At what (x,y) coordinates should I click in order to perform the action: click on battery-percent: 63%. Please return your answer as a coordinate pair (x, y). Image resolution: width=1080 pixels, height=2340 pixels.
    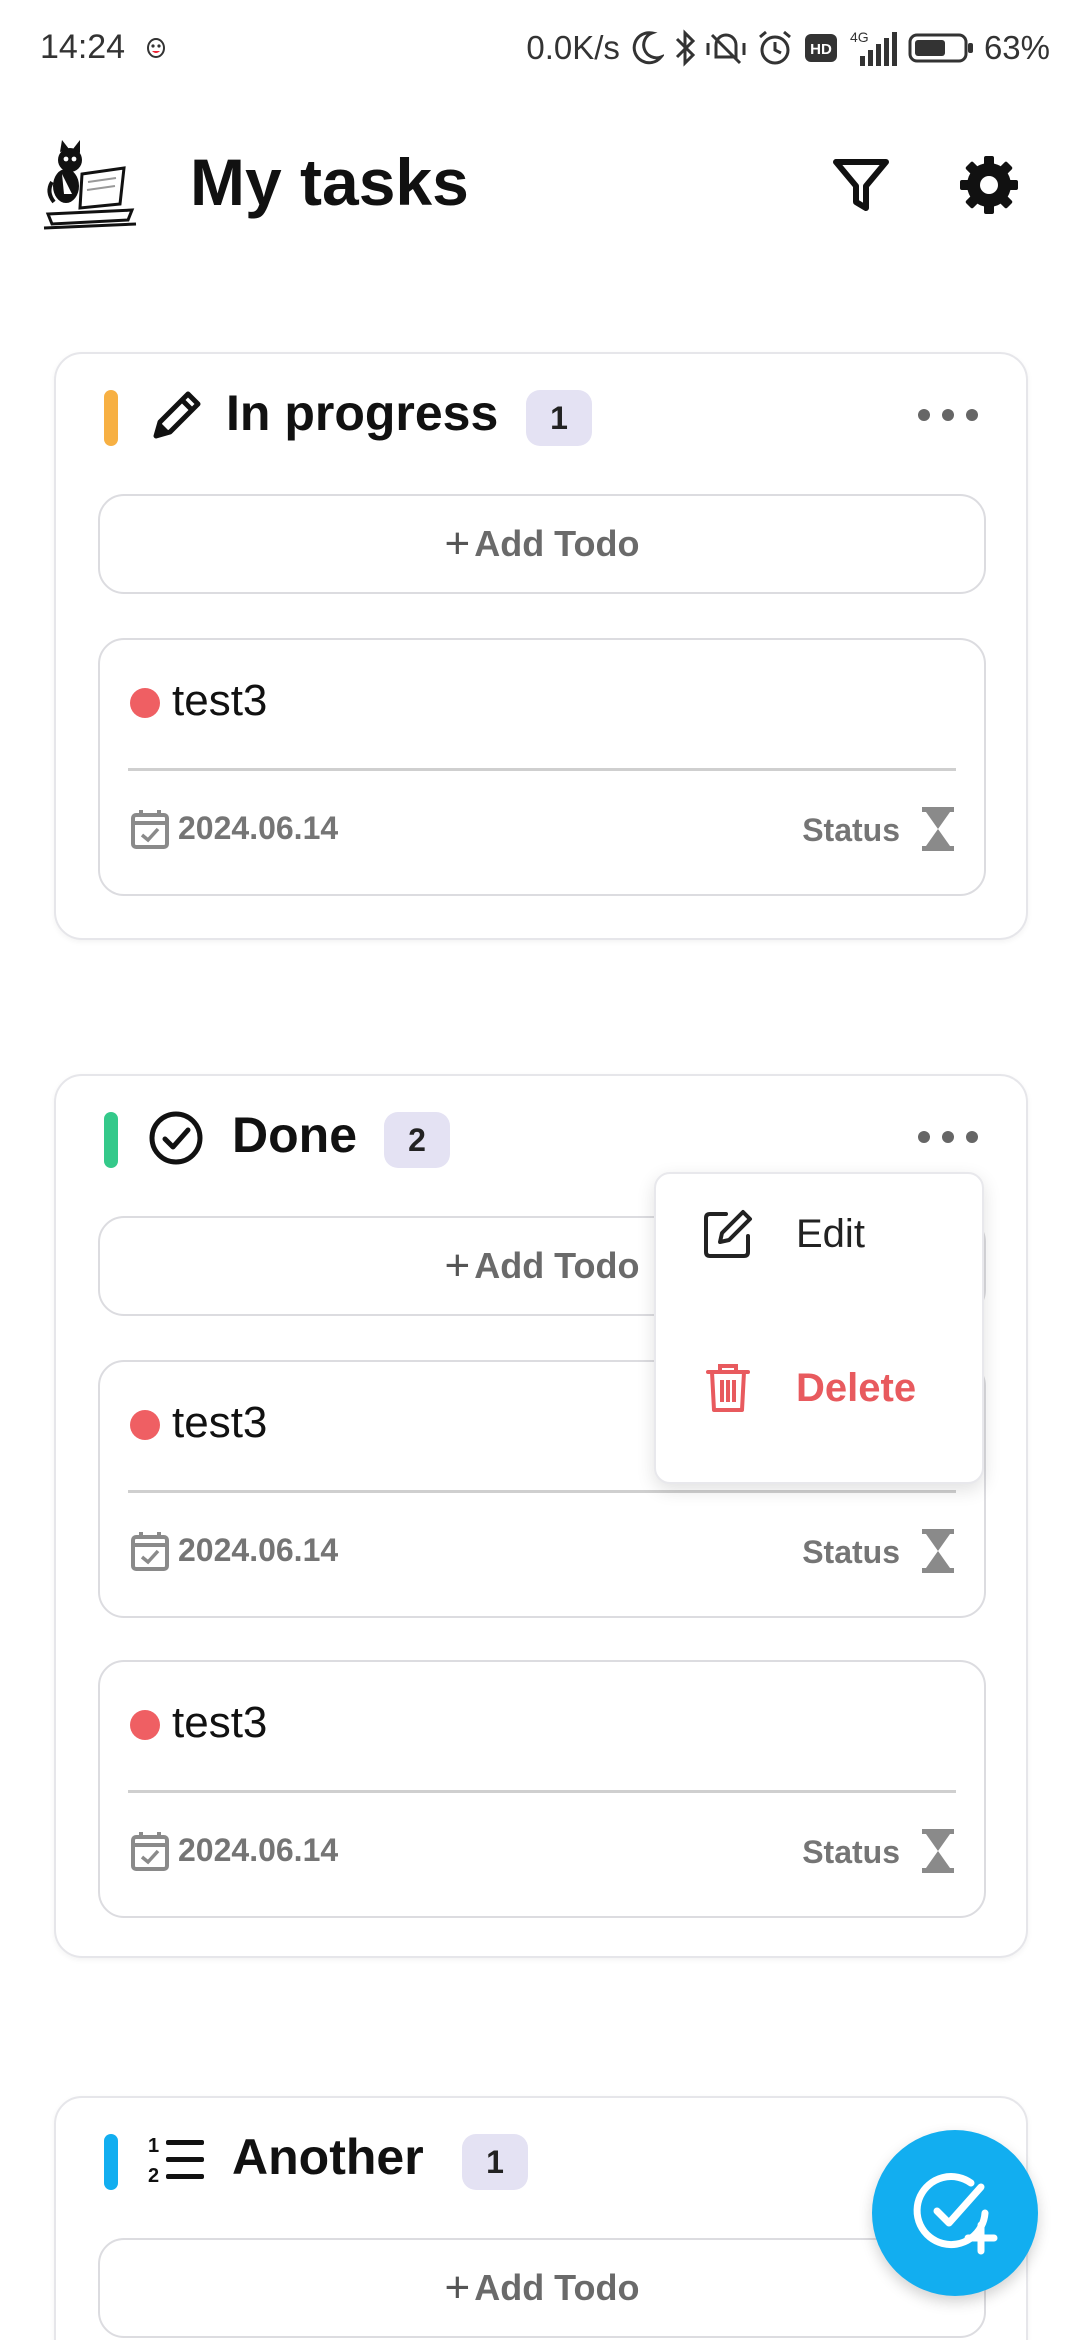
    Looking at the image, I should click on (1016, 47).